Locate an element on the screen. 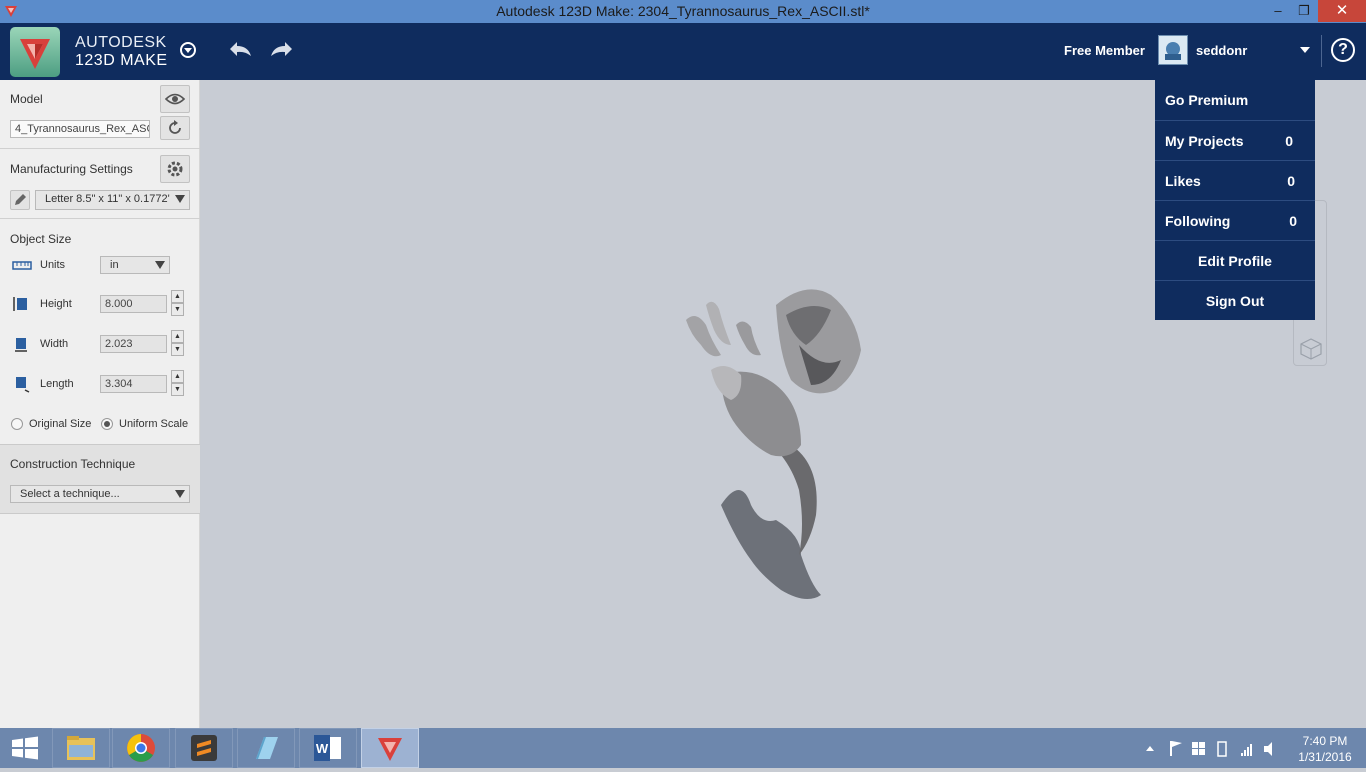  following-label: Following is located at coordinates (1198, 221).